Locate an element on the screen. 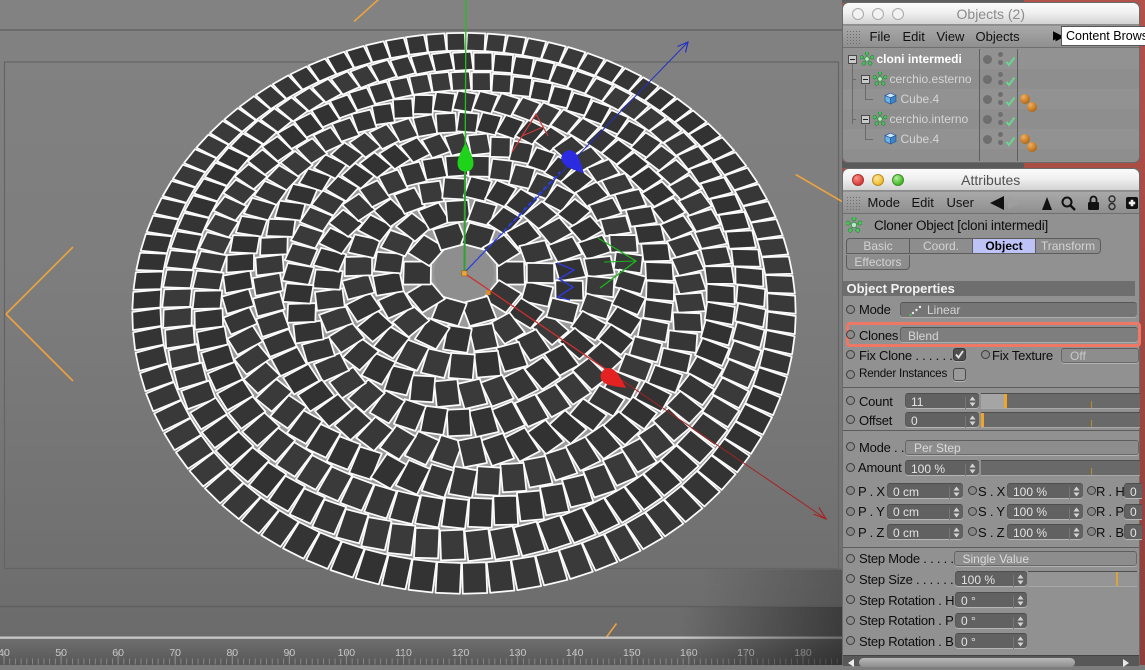 The image size is (1145, 670). svg-text: 40 is located at coordinates (5, 653).